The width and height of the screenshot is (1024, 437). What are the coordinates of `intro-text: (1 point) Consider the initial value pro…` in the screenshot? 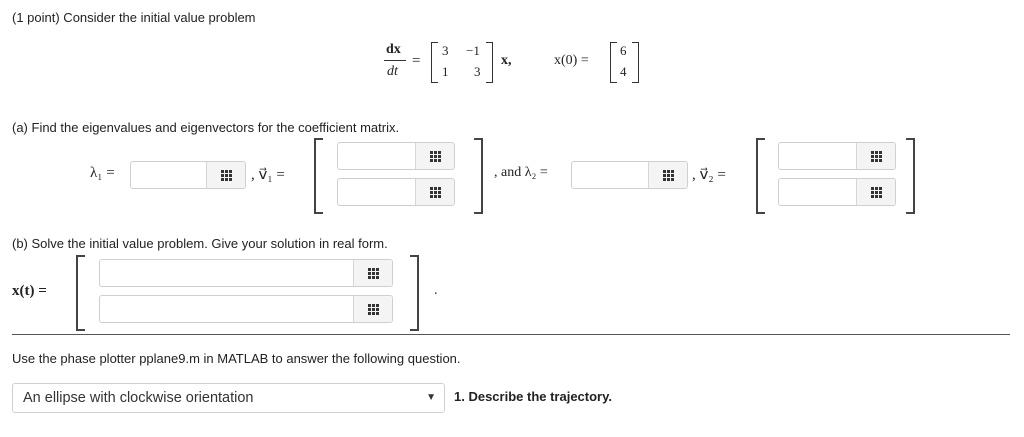 It's located at (134, 17).